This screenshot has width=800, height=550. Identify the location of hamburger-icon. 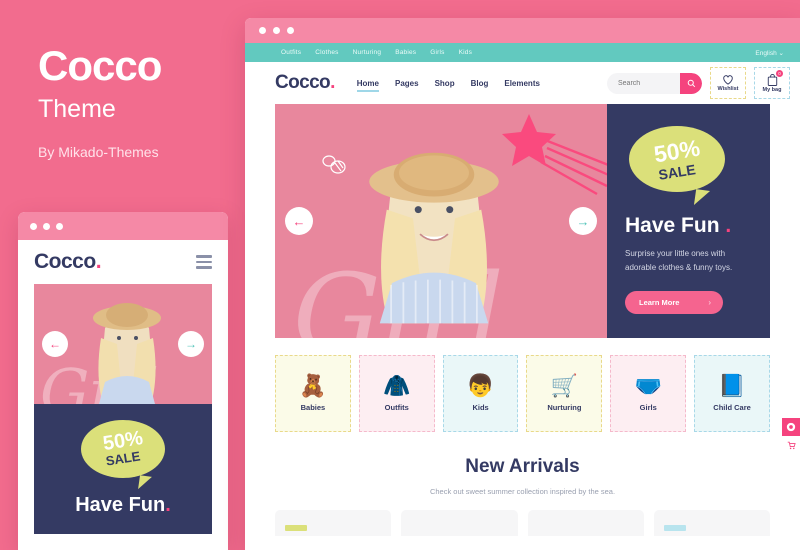
(204, 262).